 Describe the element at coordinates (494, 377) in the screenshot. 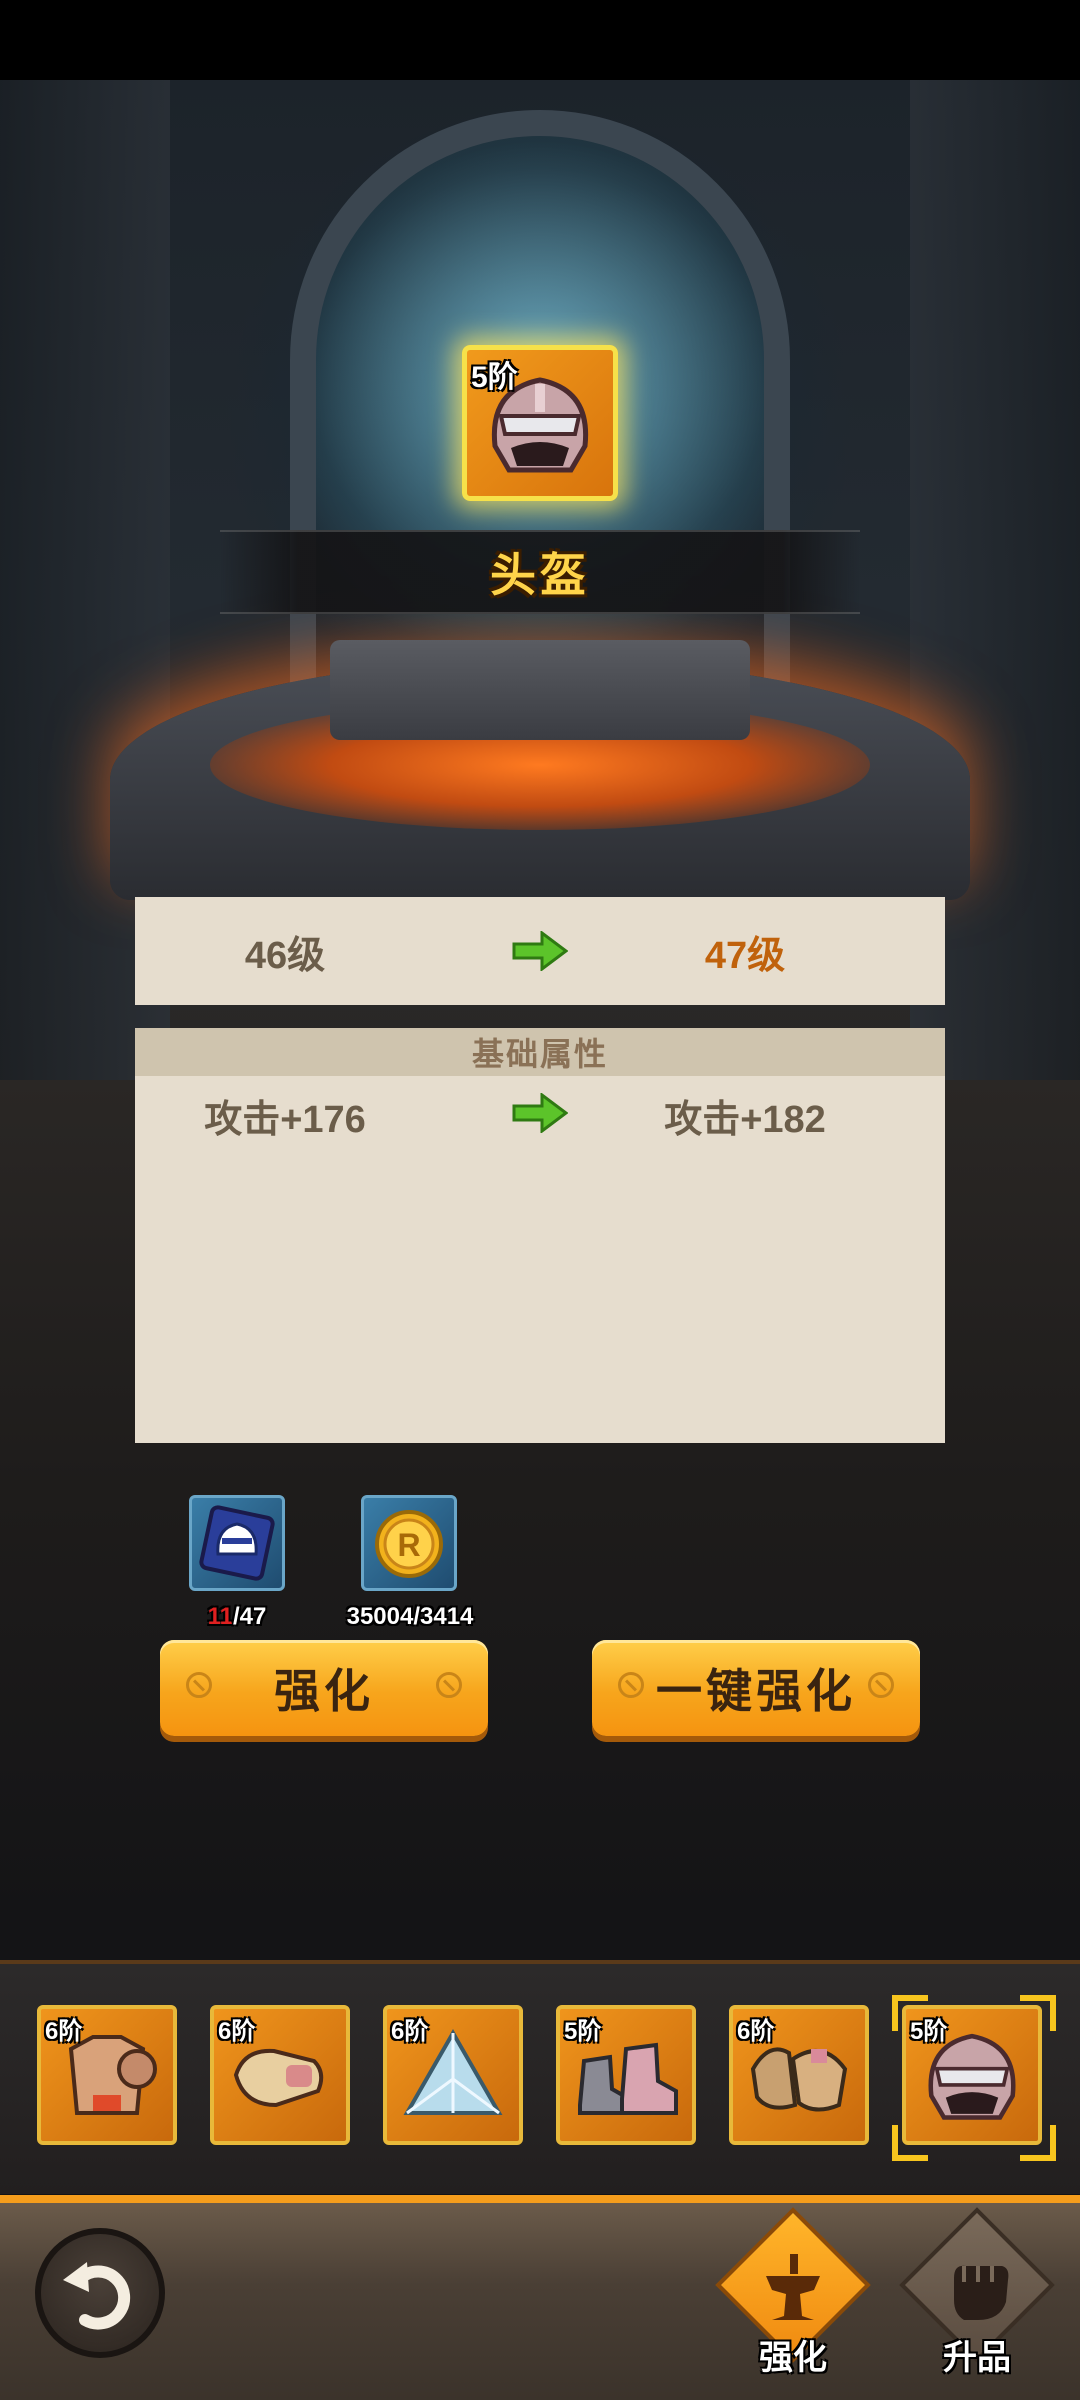

I see `equipment-tier-badge: 5阶` at that location.